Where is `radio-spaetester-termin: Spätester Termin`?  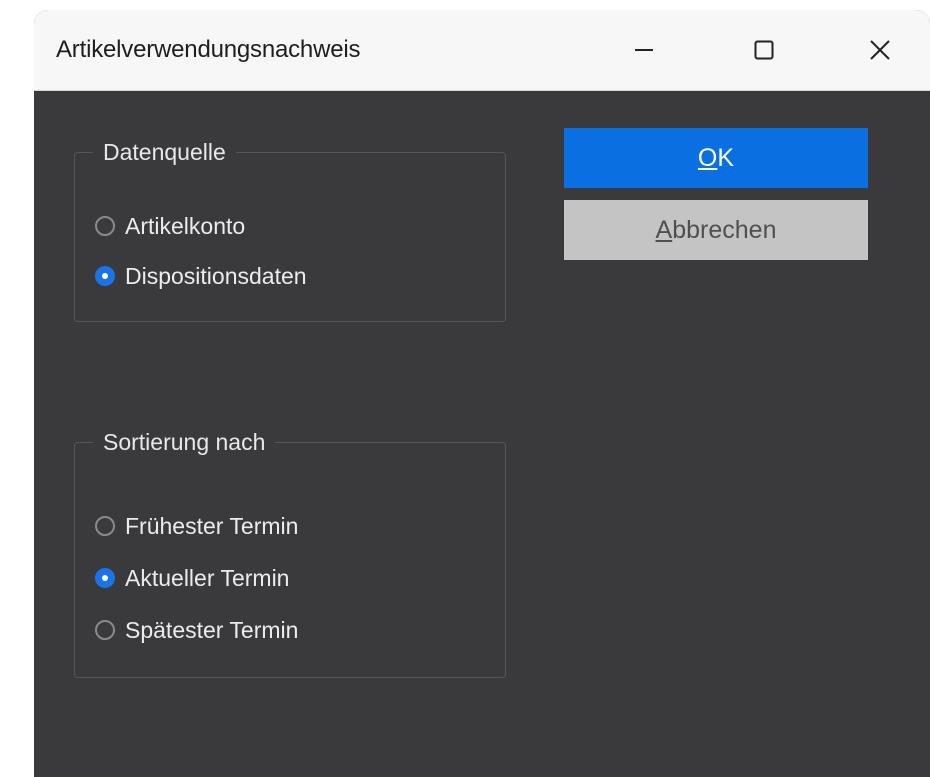
radio-spaetester-termin: Spätester Termin is located at coordinates (196, 630).